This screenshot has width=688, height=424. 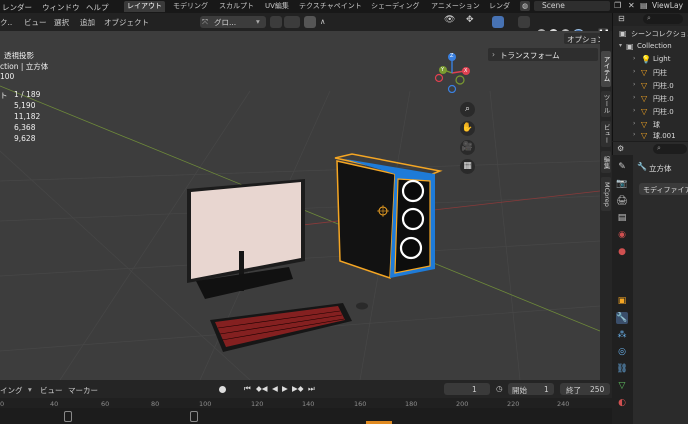 What do you see at coordinates (298, 388) in the screenshot?
I see `next-keyframe-icon: ▶◆` at bounding box center [298, 388].